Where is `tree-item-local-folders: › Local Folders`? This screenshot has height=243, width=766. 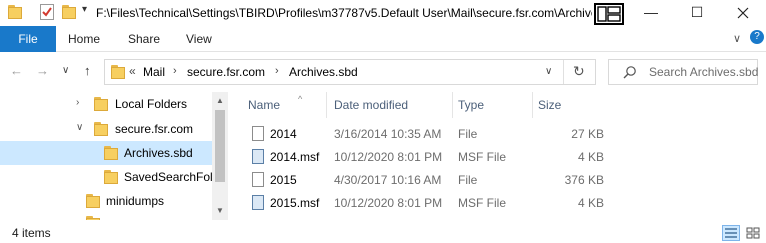 tree-item-local-folders: › Local Folders is located at coordinates (106, 104).